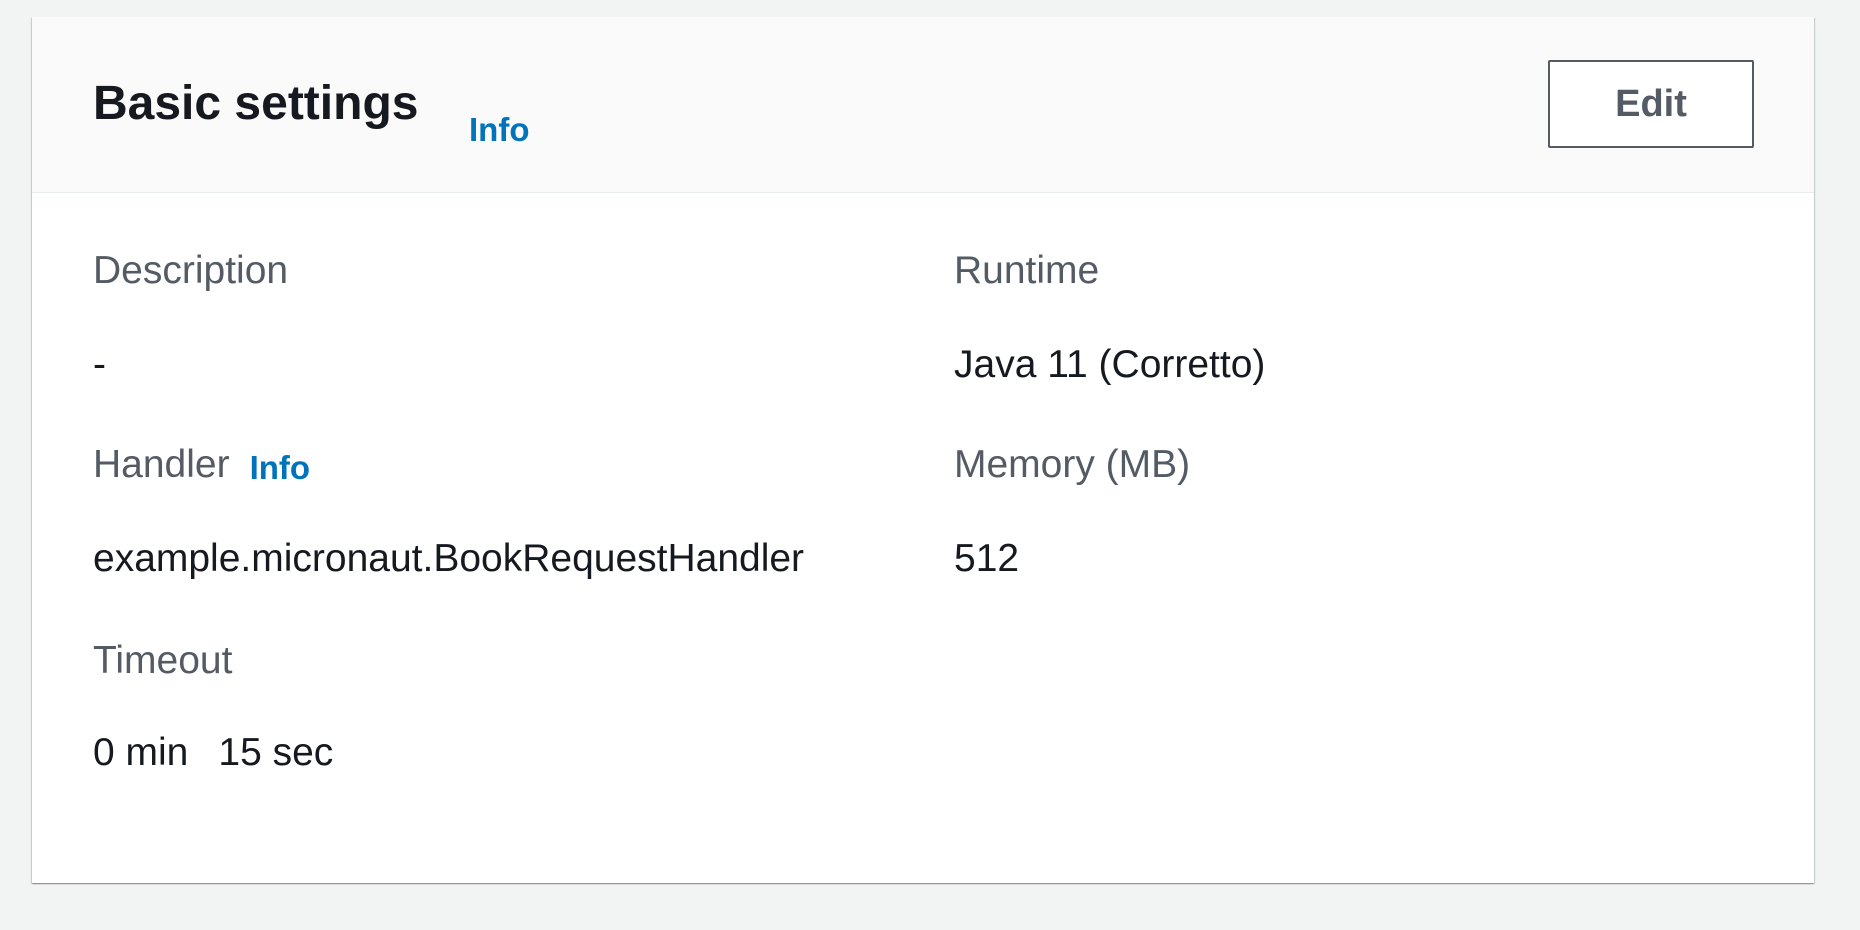  What do you see at coordinates (1072, 464) in the screenshot?
I see `memory-label: Memory (MB)` at bounding box center [1072, 464].